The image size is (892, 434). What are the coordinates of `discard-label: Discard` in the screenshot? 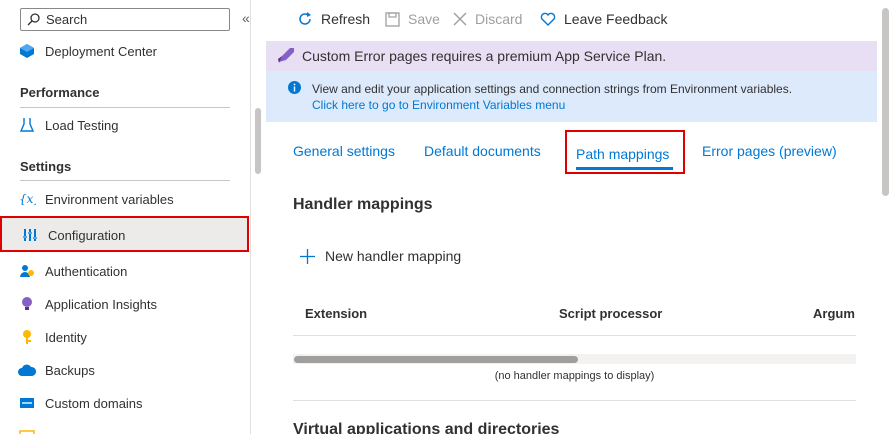 It's located at (499, 19).